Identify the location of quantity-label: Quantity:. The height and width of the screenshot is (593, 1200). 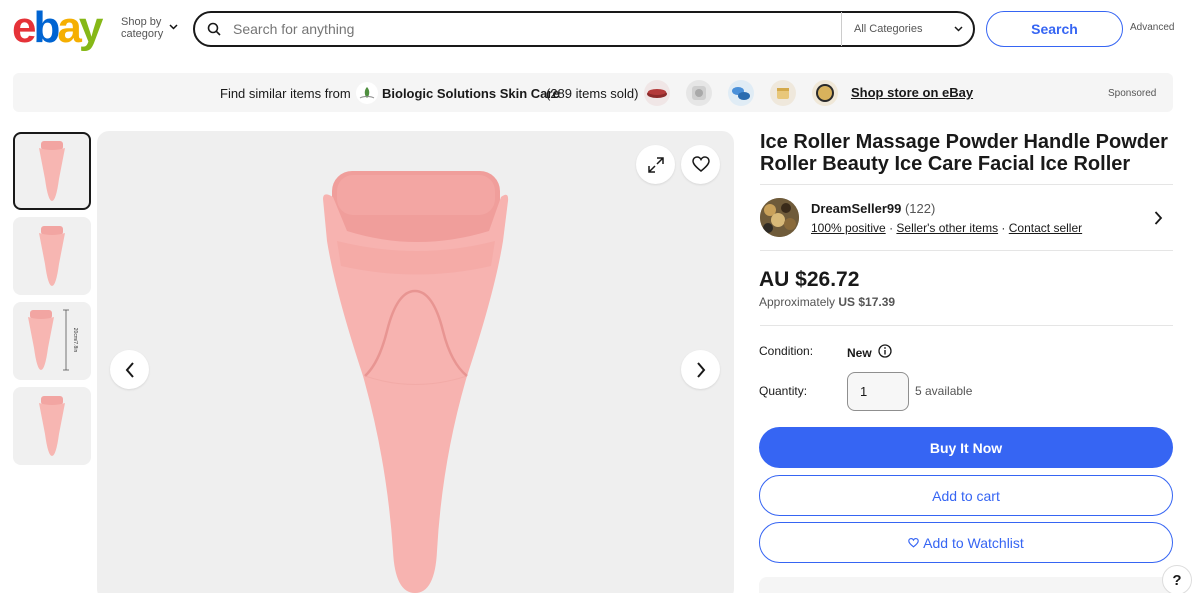
(783, 391).